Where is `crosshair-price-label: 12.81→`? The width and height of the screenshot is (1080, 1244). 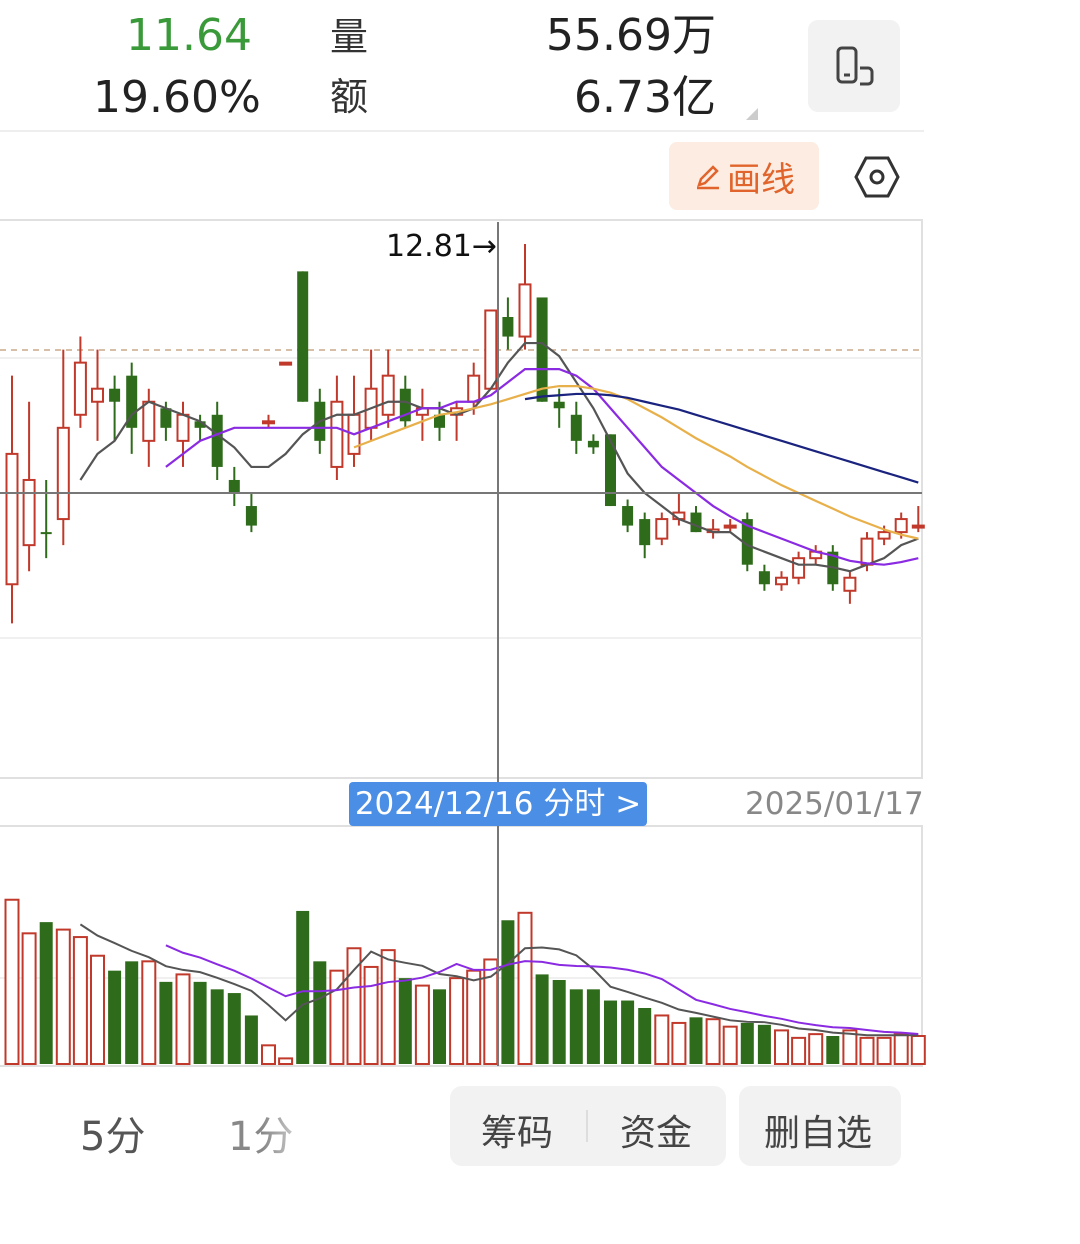 crosshair-price-label: 12.81→ is located at coordinates (441, 246).